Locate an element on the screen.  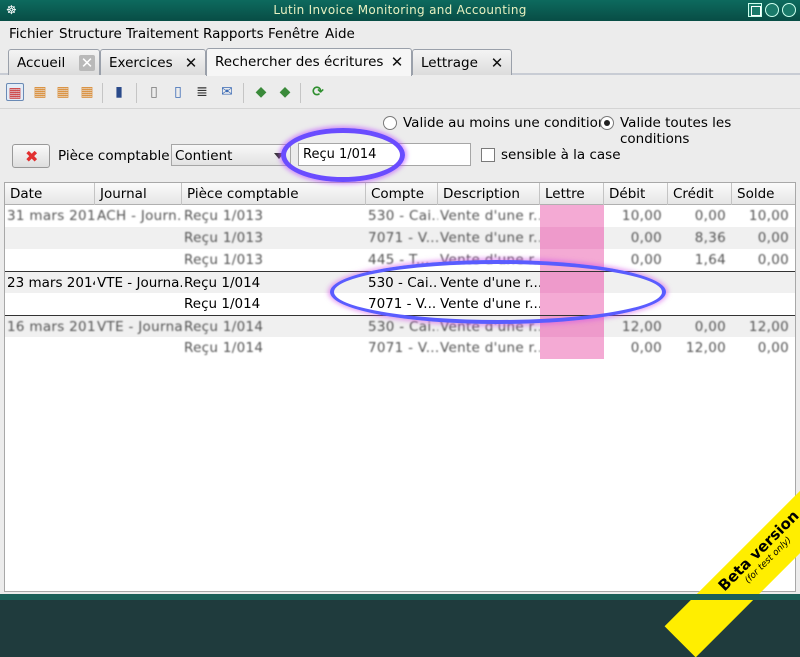
menu-fenetre: Fenêtre is located at coordinates (293, 34).